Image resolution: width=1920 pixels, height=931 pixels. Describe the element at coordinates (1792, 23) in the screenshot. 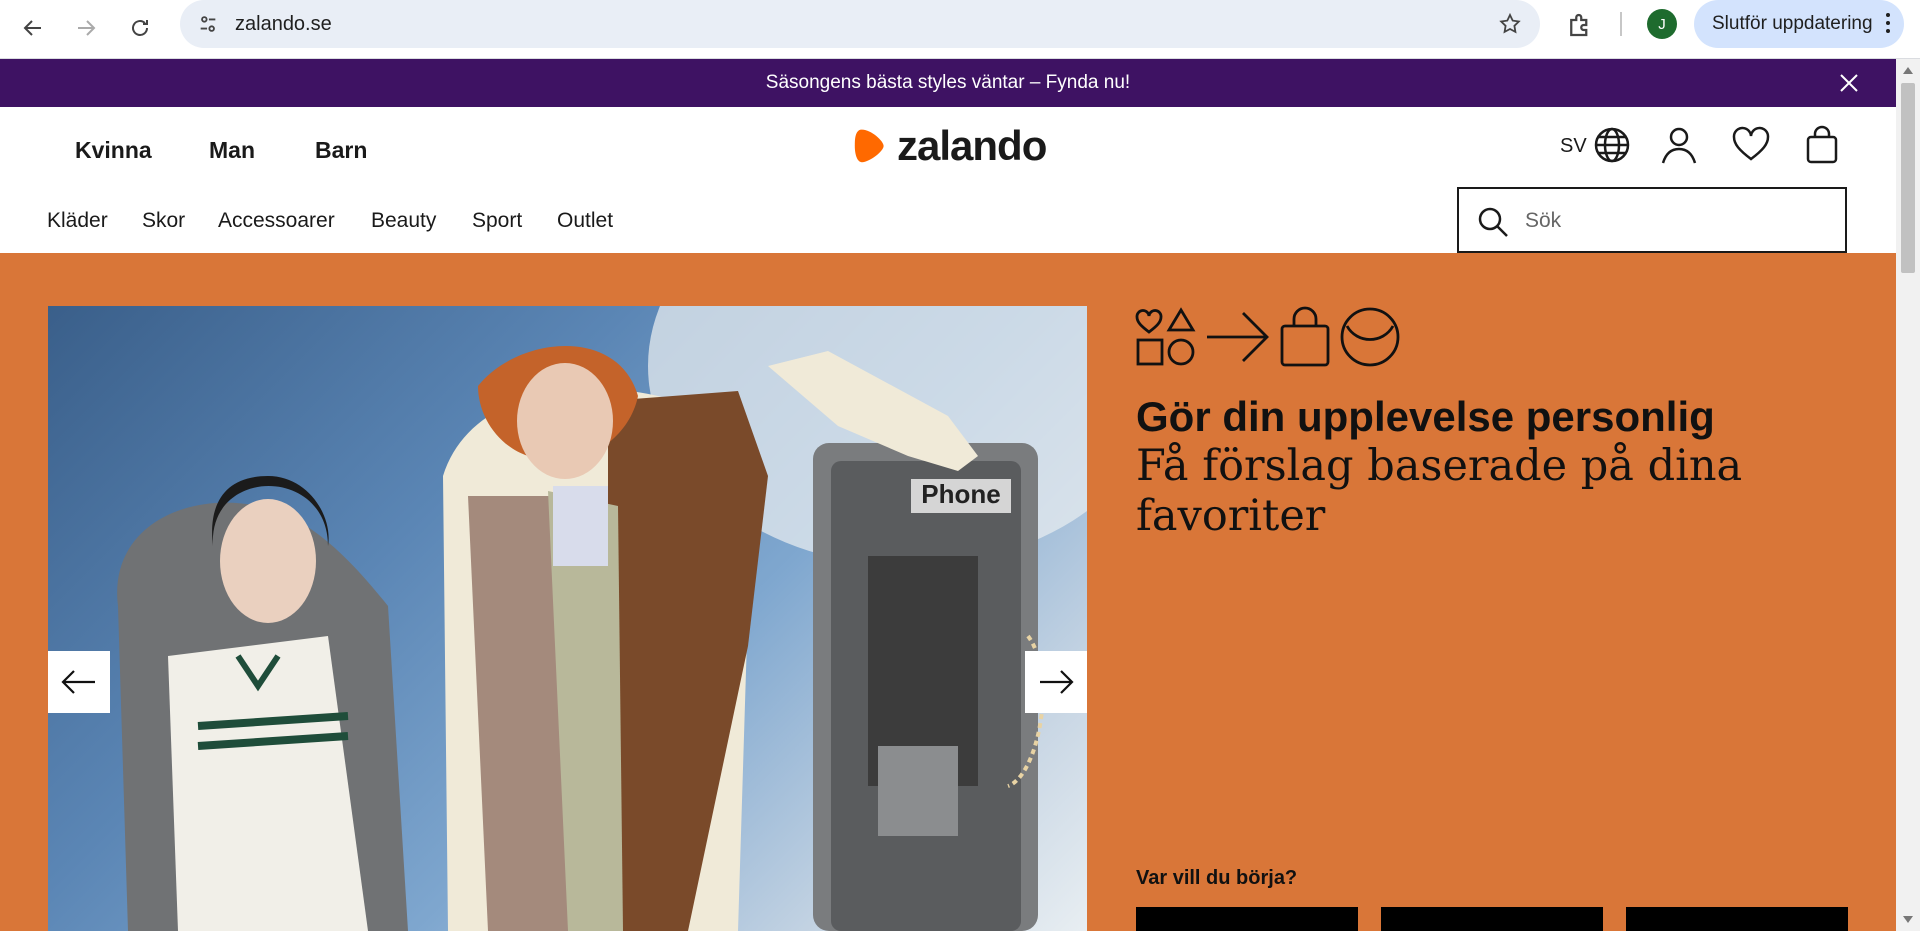

I see `update-button-label: Slutför uppdatering` at that location.